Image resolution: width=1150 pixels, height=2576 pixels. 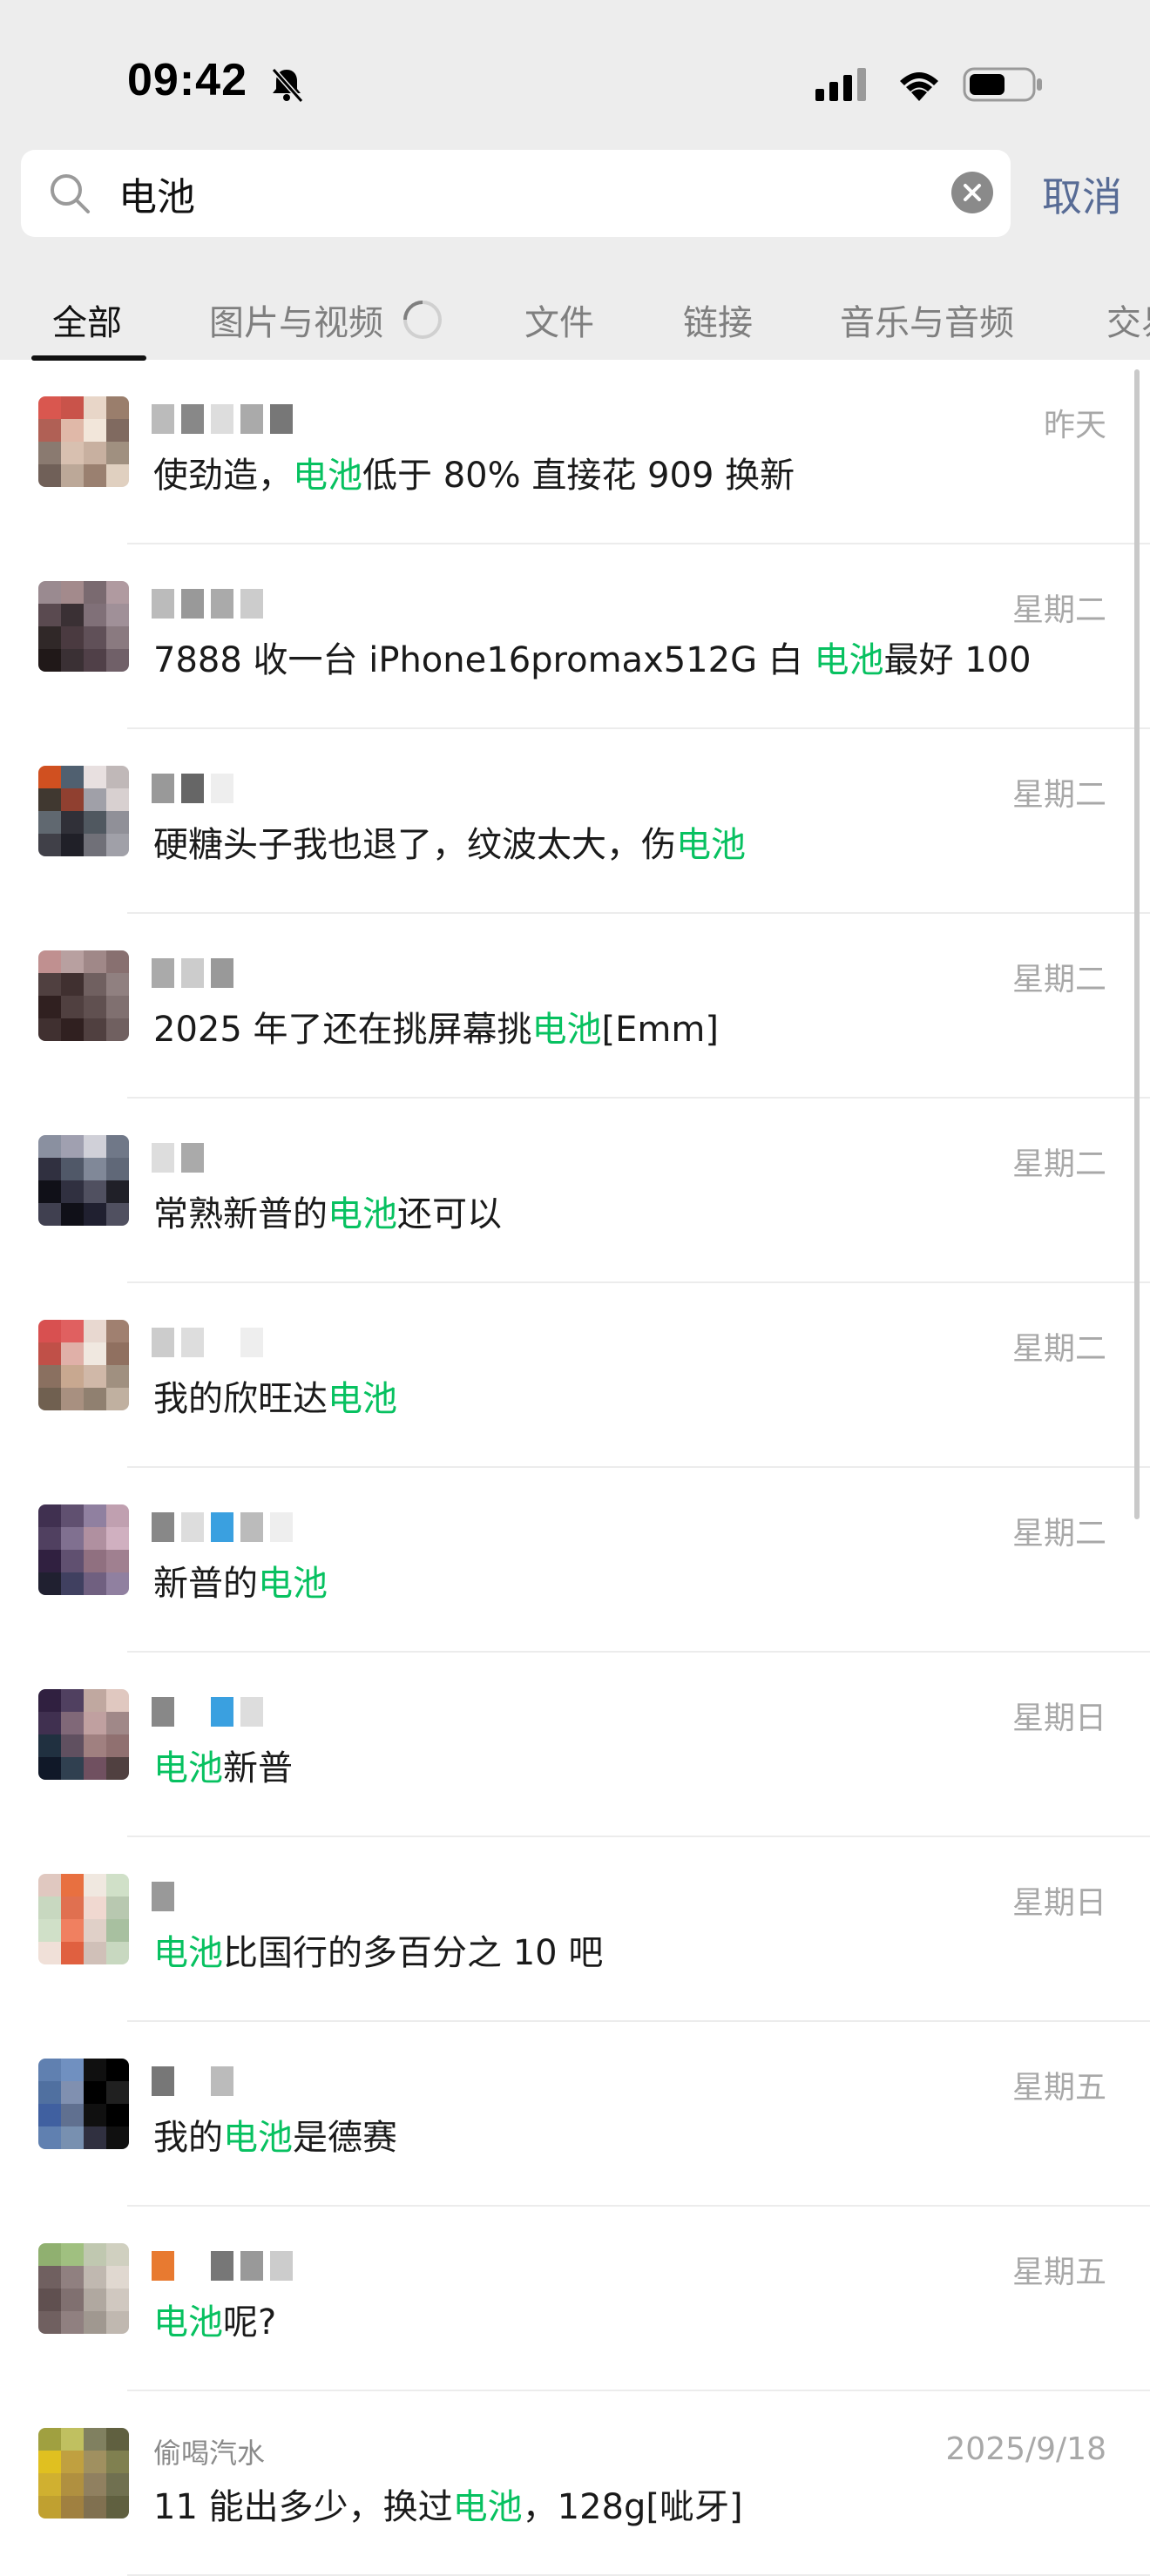 I want to click on message-snippet: 7888 收一台 iPhone16promax512G 白 电池最好 100, so click(x=592, y=657).